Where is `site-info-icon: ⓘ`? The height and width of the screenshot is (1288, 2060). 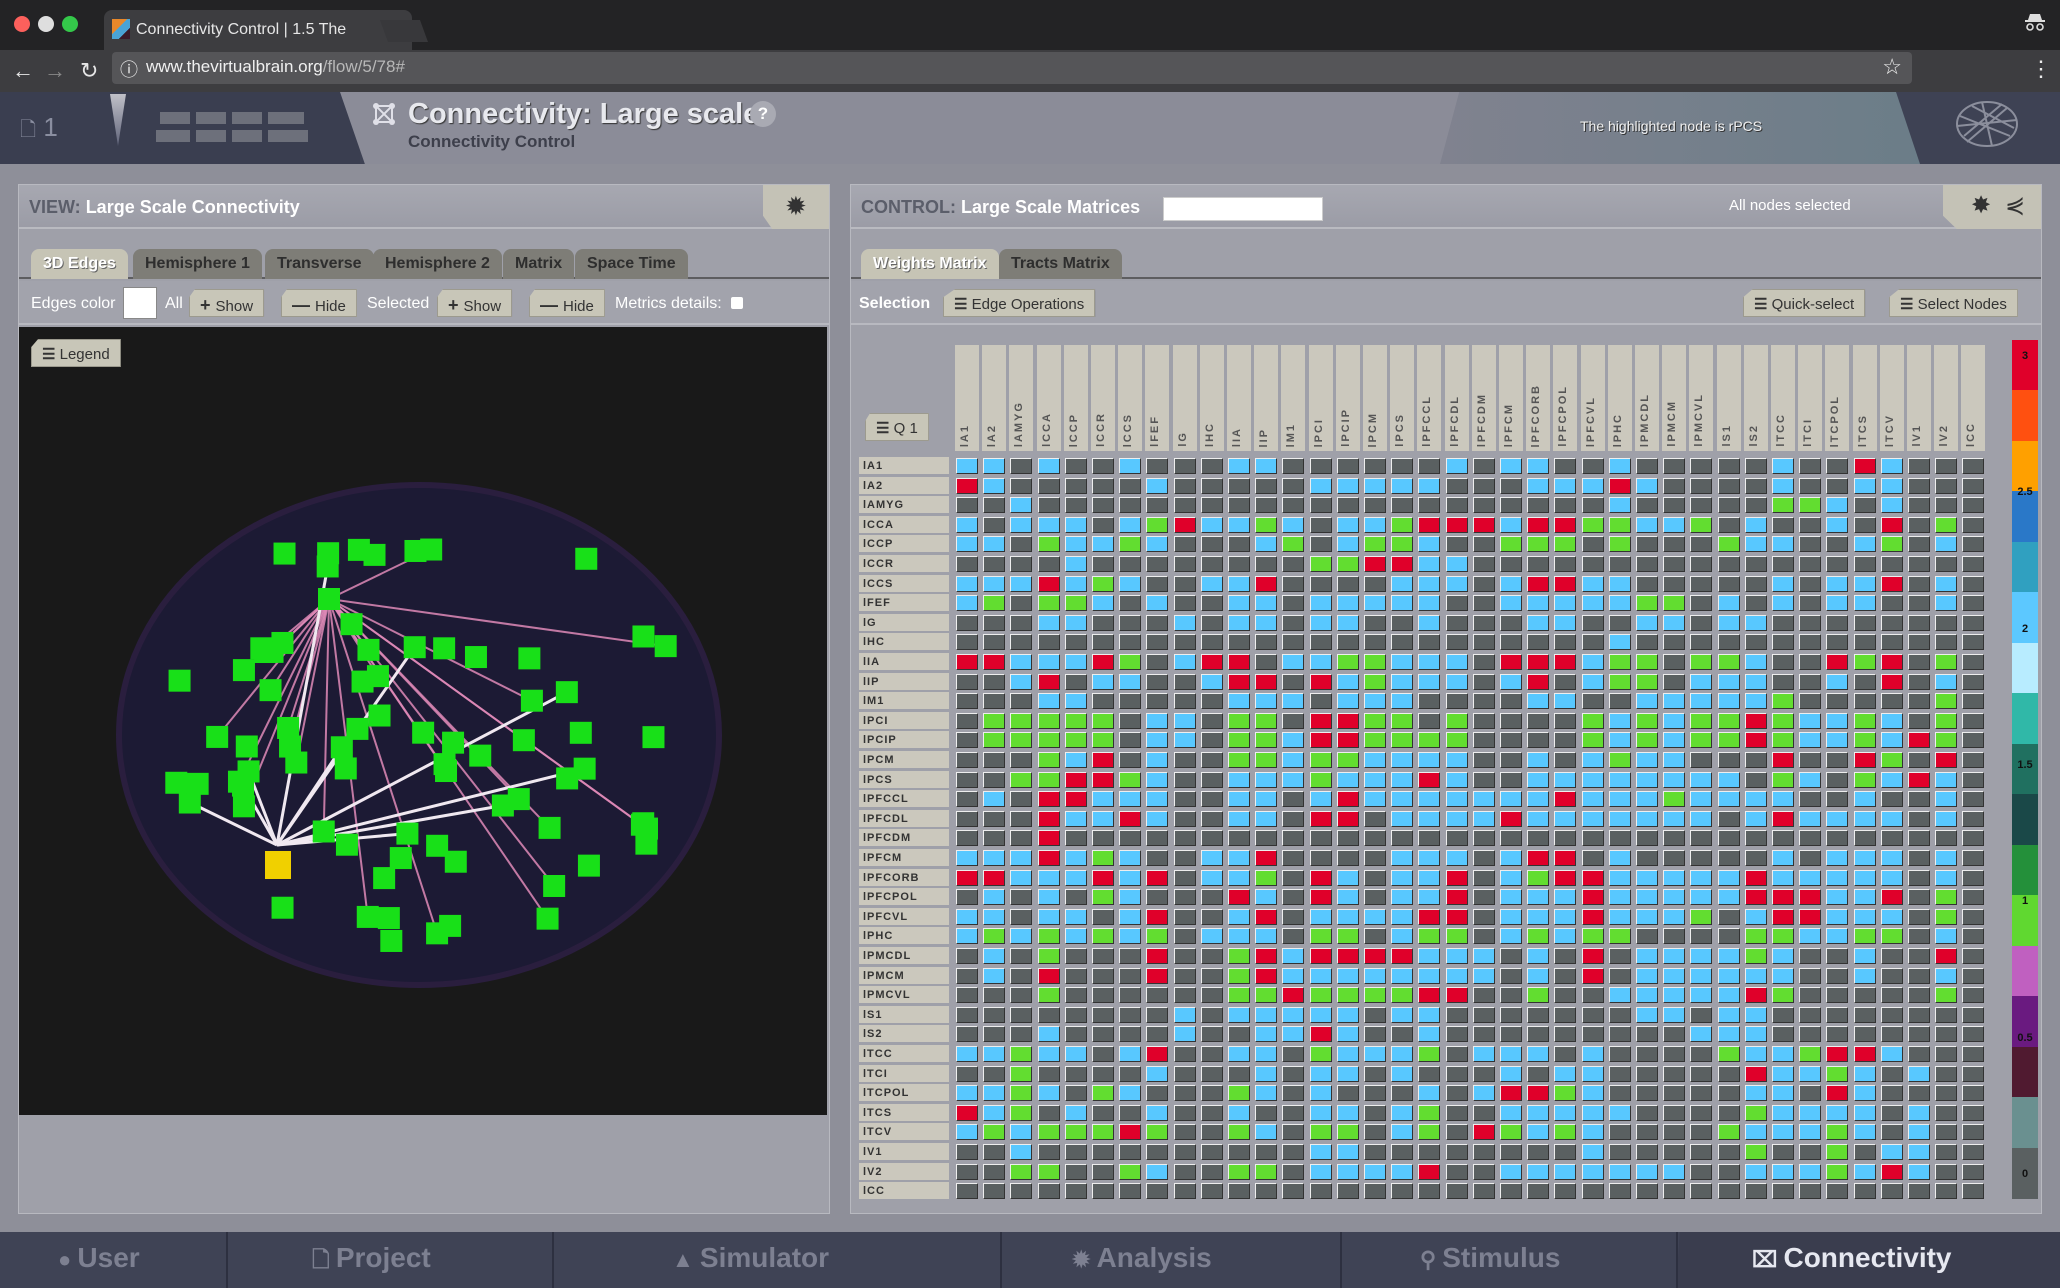
site-info-icon: ⓘ is located at coordinates (129, 69).